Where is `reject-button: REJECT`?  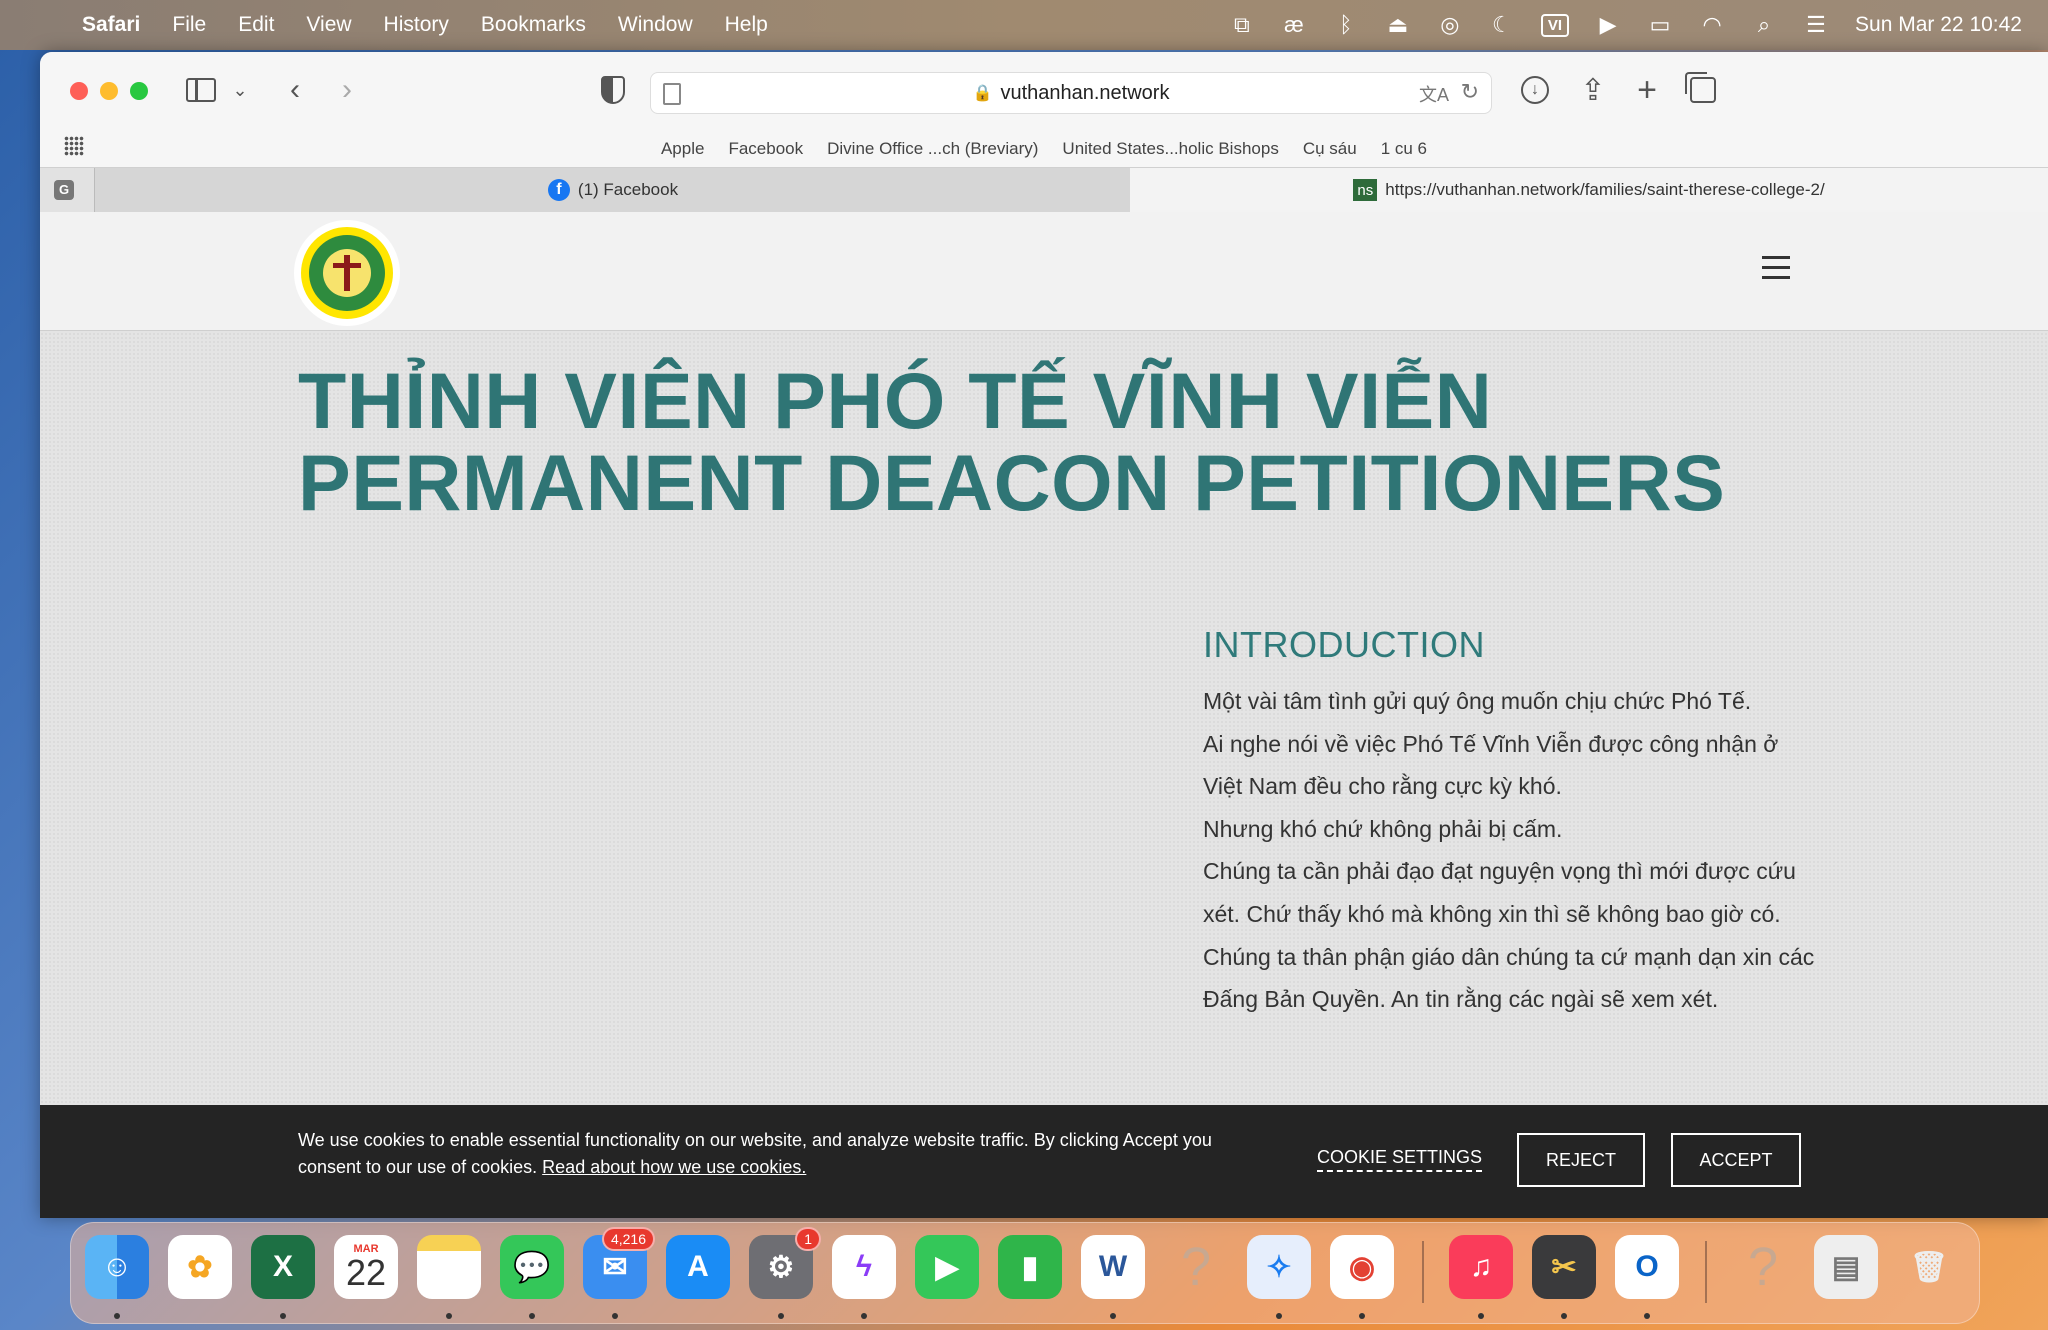 reject-button: REJECT is located at coordinates (1581, 1160).